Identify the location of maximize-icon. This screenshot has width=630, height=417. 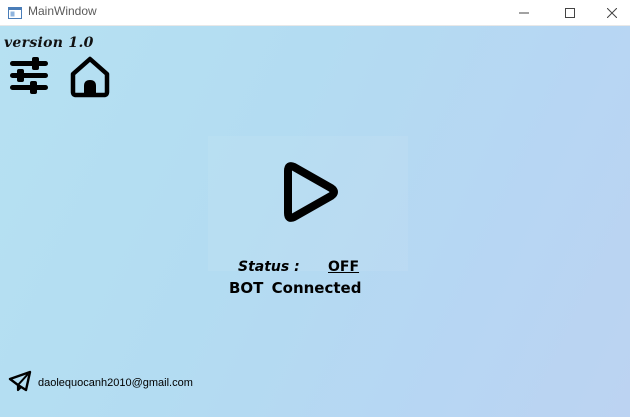
(570, 13).